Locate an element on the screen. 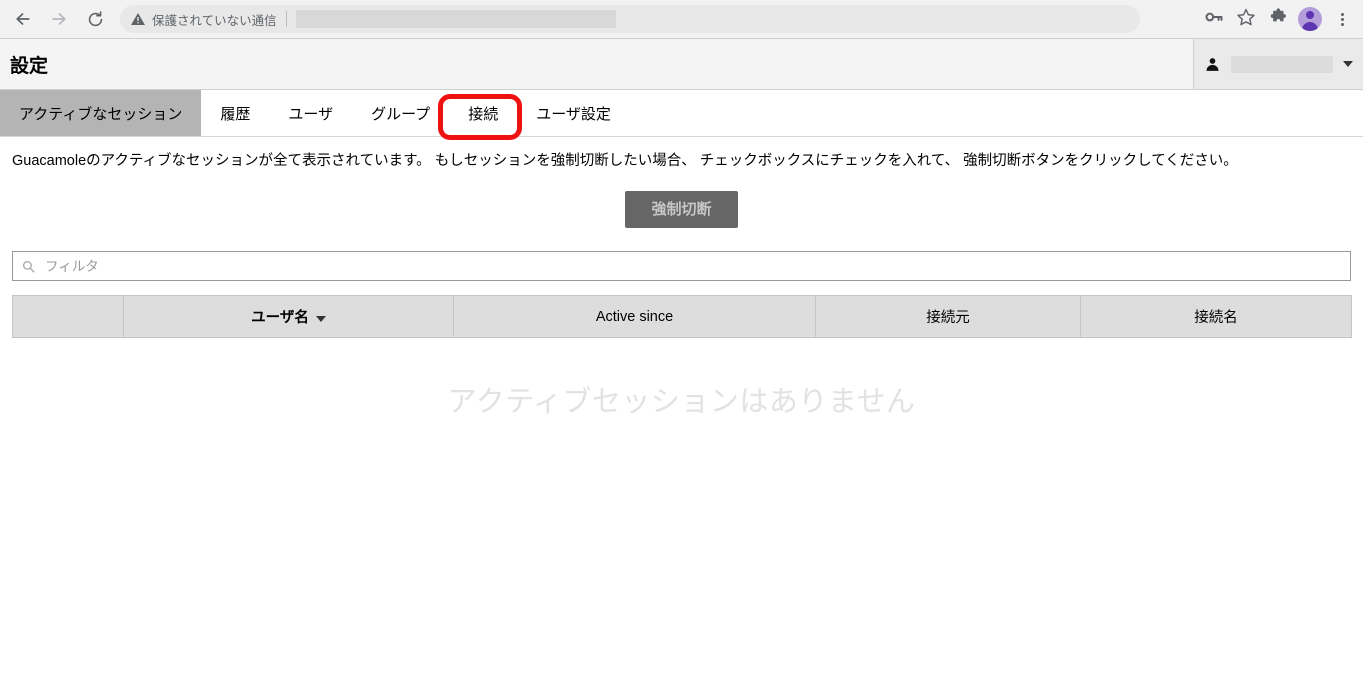  omnibox-divider is located at coordinates (286, 19).